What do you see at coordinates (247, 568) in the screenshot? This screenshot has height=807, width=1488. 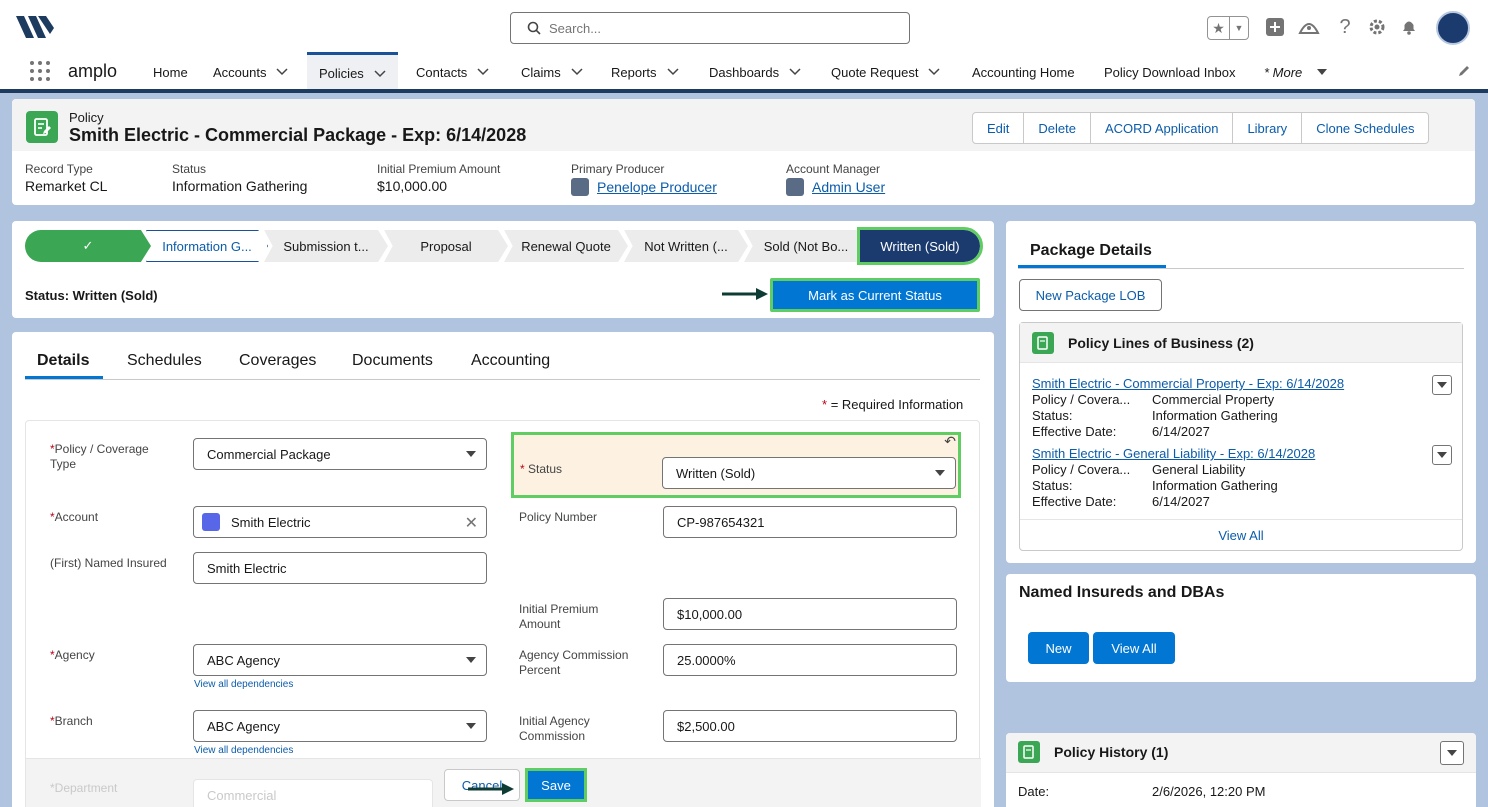 I see `input-value: Smith Electric` at bounding box center [247, 568].